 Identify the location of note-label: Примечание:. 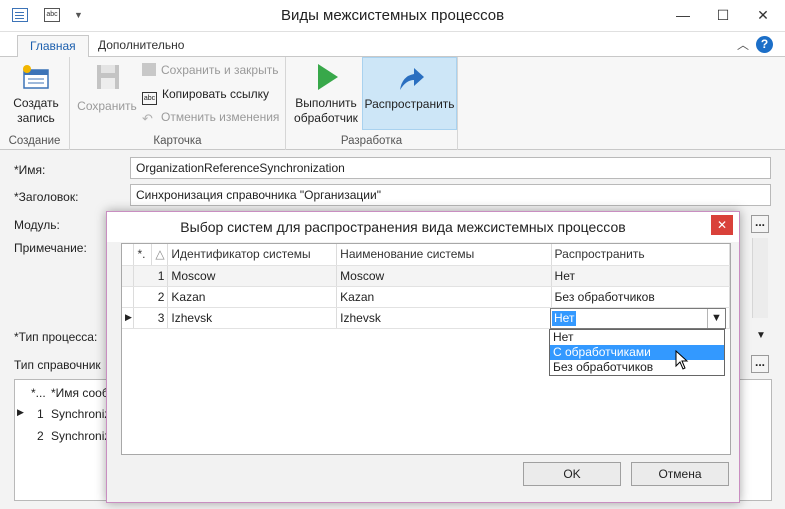
(50, 248).